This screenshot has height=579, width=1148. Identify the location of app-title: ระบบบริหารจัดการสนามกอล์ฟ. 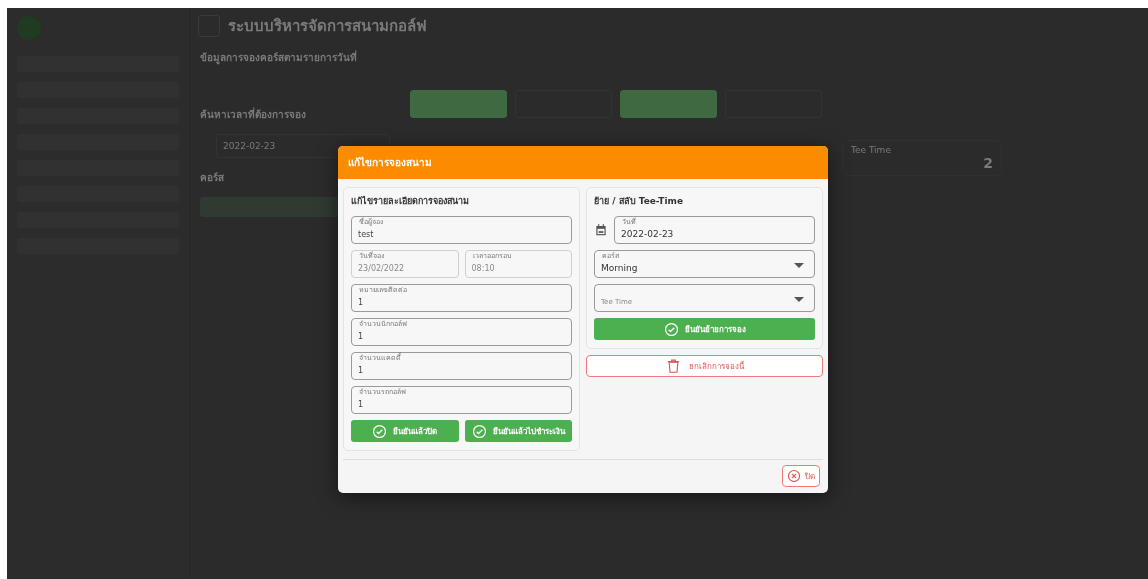
(327, 26).